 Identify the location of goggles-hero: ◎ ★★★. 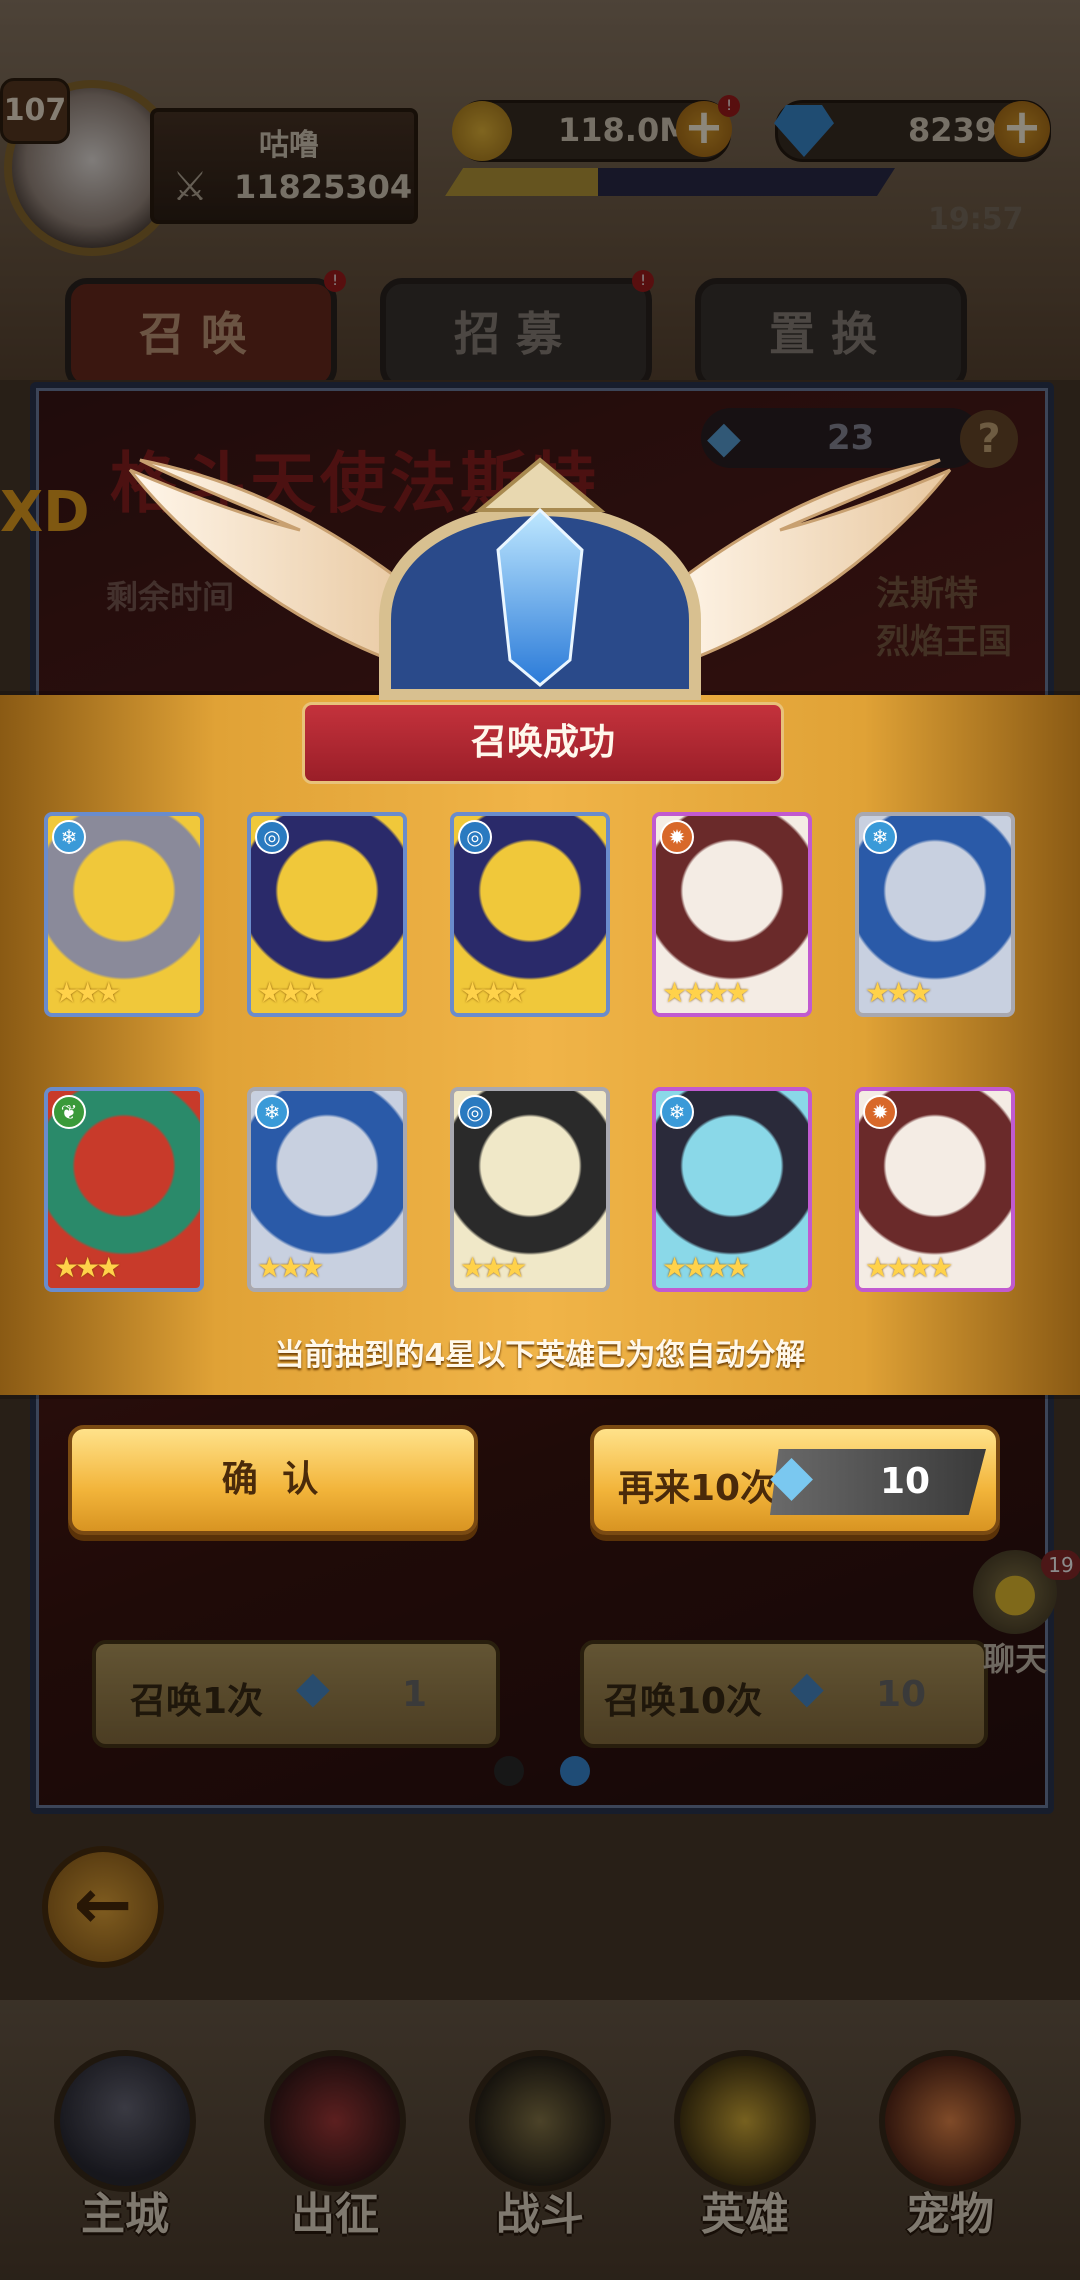
(530, 1189).